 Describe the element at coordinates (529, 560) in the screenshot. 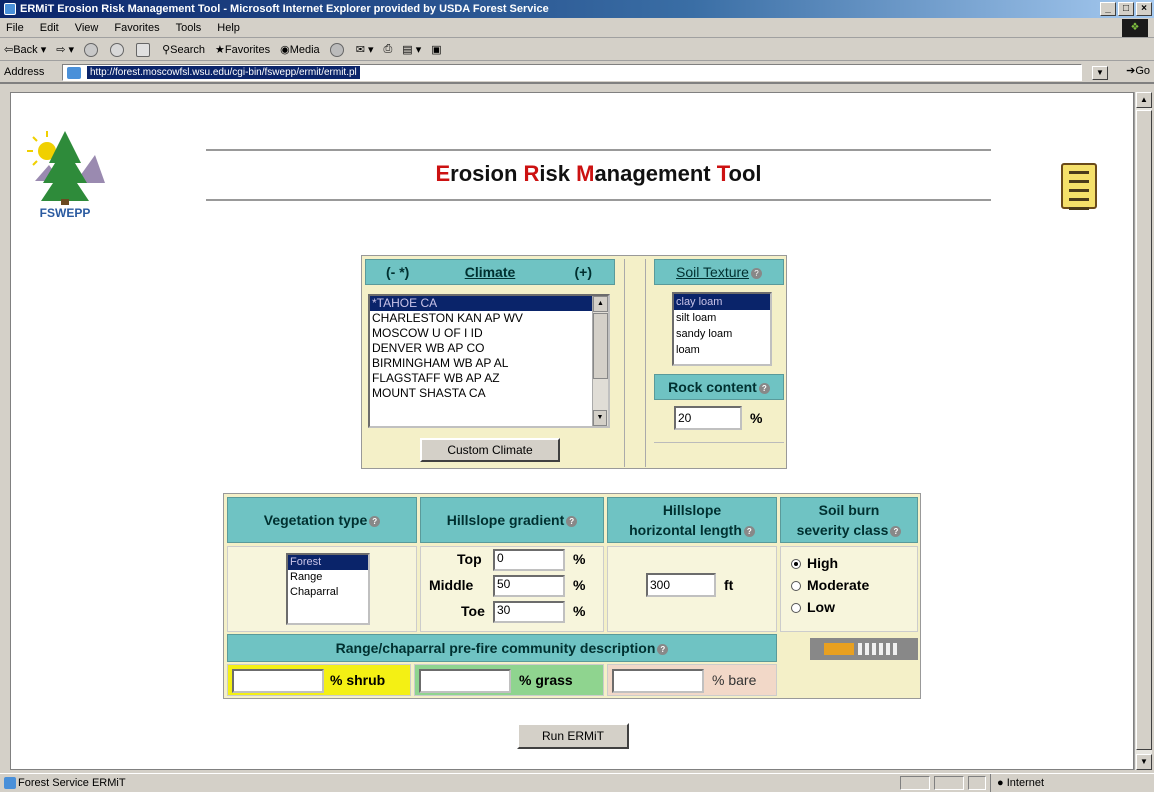

I see `top-gradient-input: 0` at that location.